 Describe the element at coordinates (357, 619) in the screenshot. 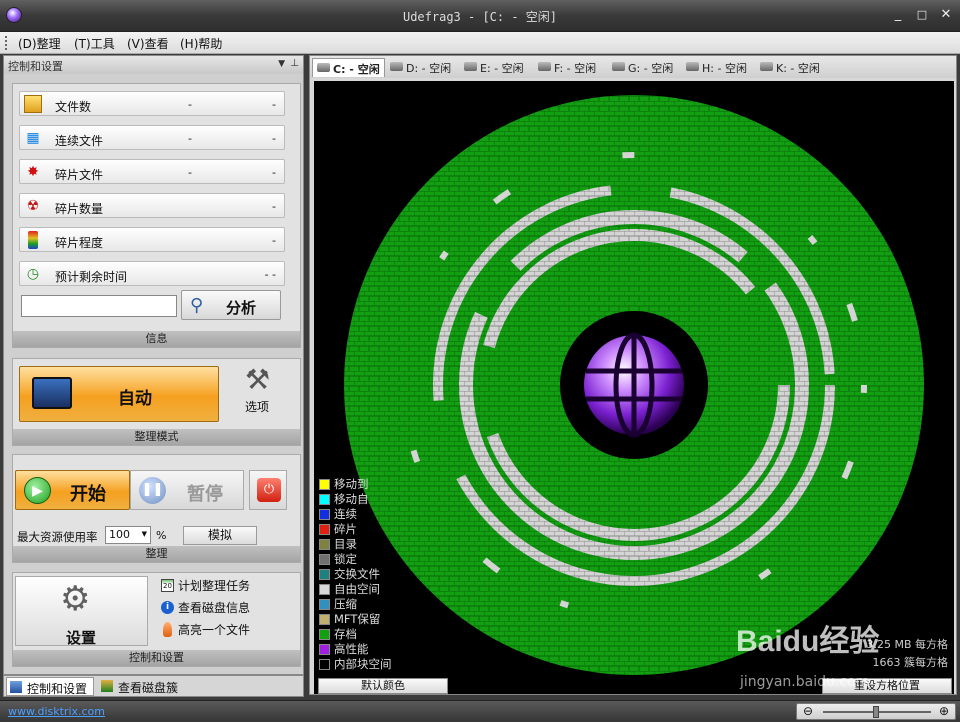

I see `legend-label: MFT保留` at that location.